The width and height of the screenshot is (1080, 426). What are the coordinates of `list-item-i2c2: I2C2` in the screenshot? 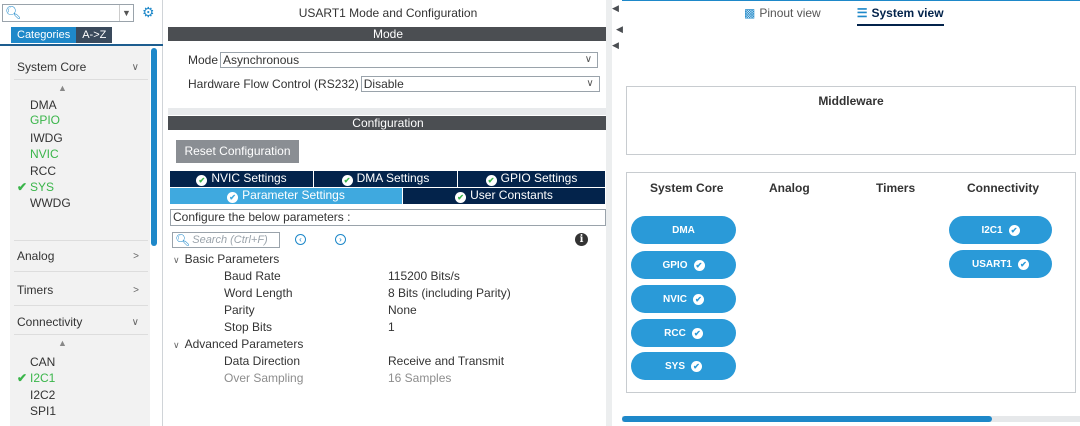 It's located at (42, 395).